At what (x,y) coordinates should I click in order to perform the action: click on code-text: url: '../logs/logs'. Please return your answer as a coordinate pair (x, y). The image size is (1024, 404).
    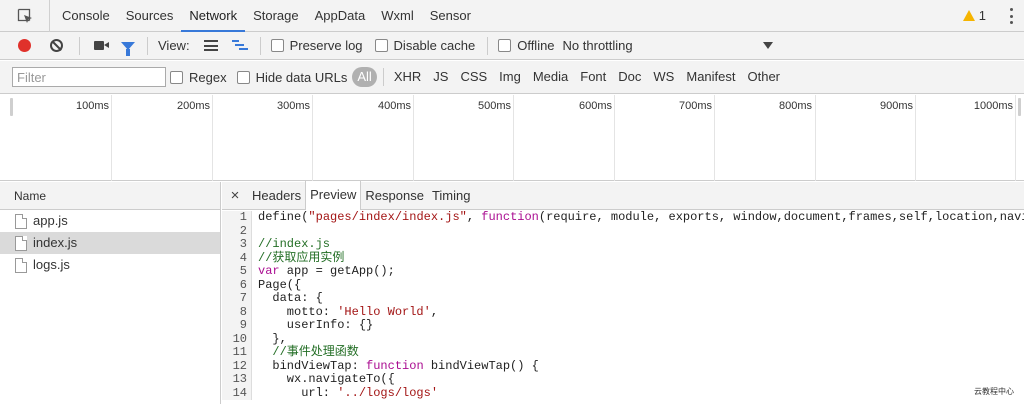
    Looking at the image, I should click on (348, 392).